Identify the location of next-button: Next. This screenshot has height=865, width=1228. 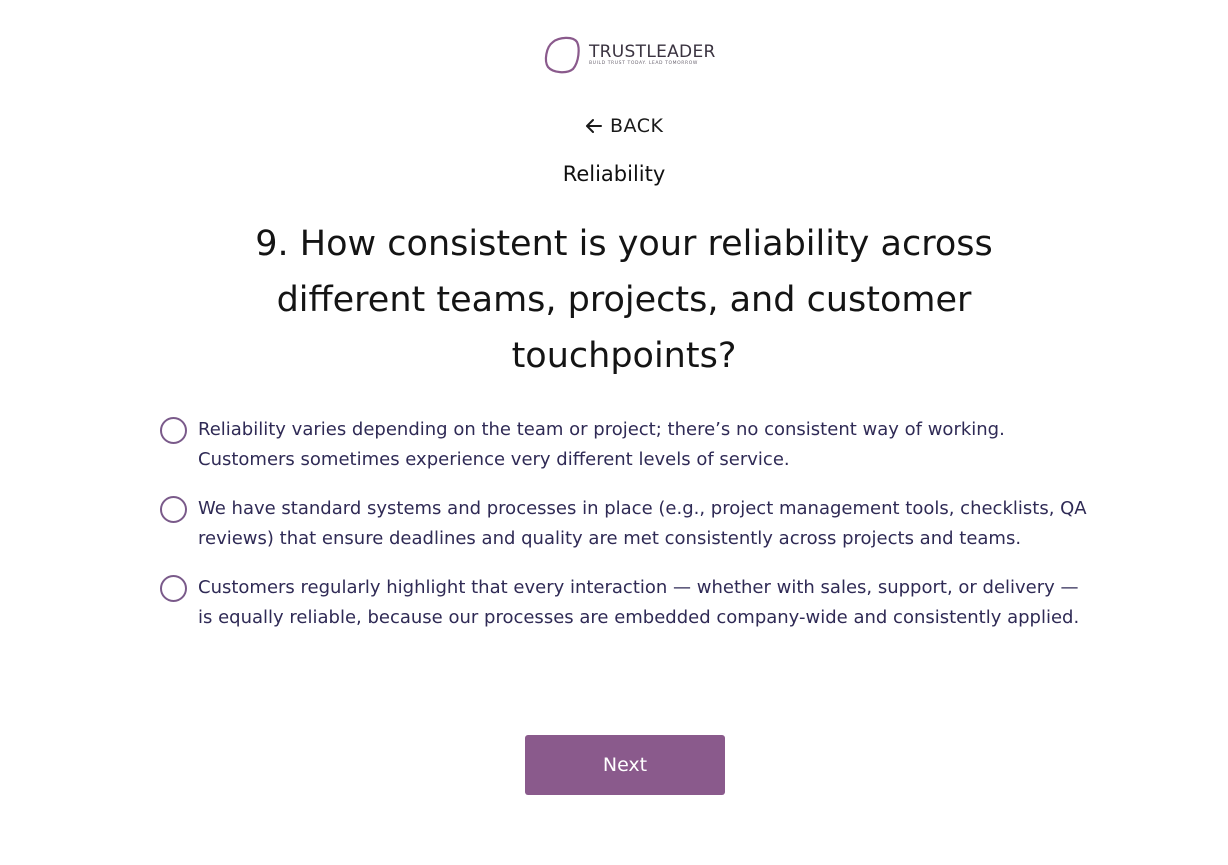
(625, 765).